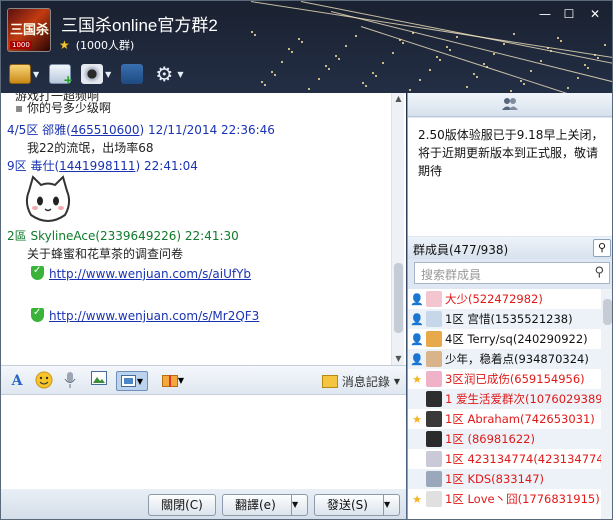 This screenshot has width=613, height=520. Describe the element at coordinates (44, 381) in the screenshot. I see `emoji-icon` at that location.